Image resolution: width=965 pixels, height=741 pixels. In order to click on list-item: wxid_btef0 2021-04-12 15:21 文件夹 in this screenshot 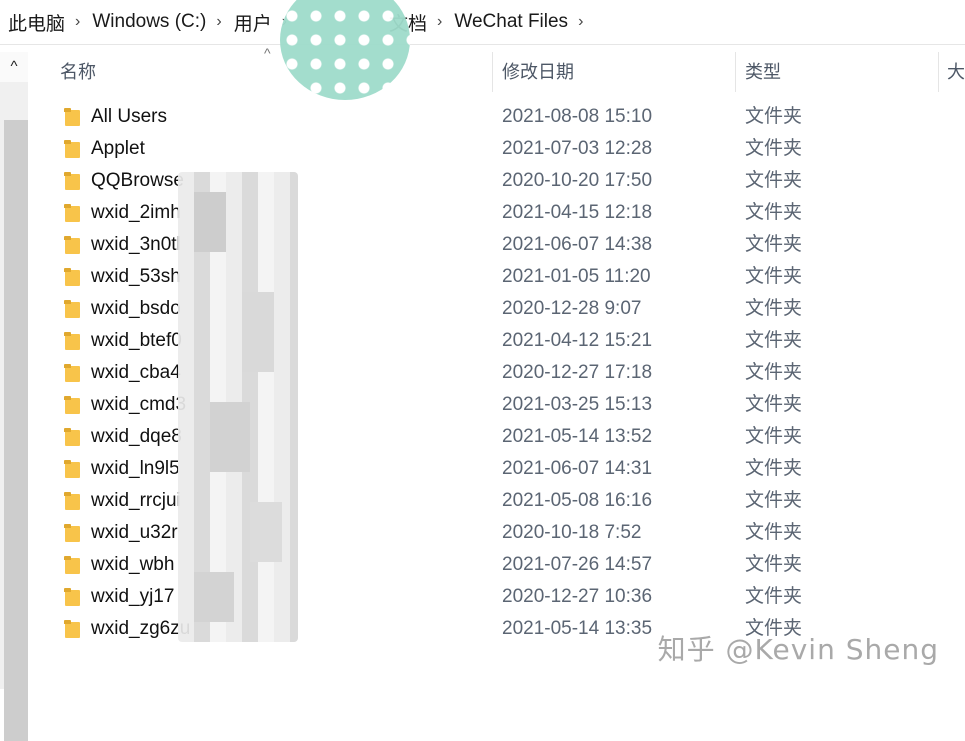, I will do `click(500, 341)`.